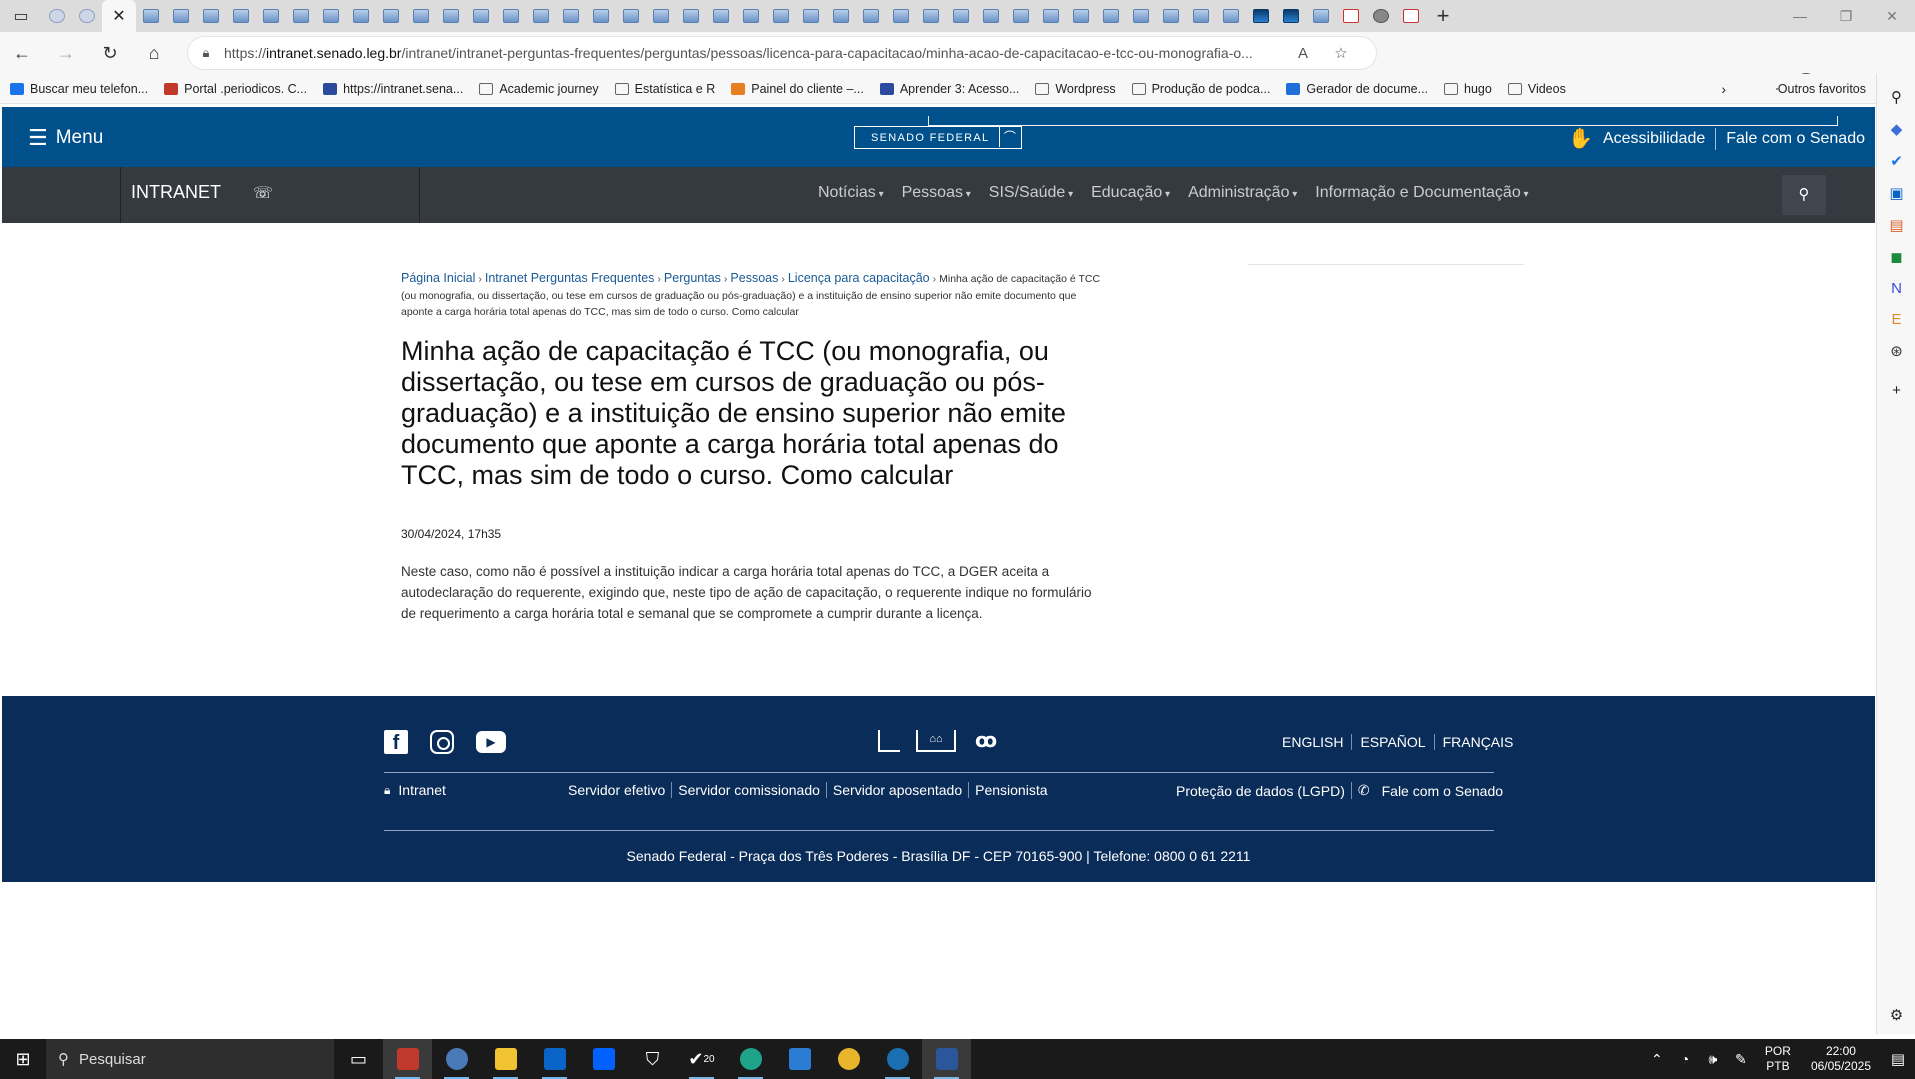 The image size is (1915, 1079). Describe the element at coordinates (1896, 257) in the screenshot. I see `drive-icon: ◼` at that location.